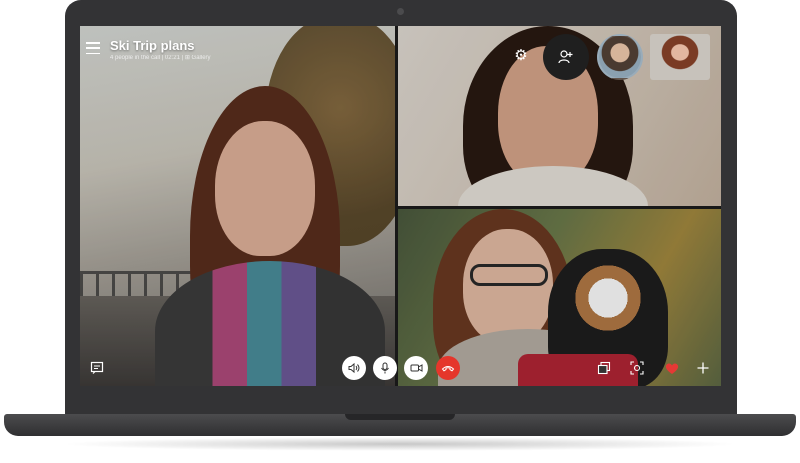 This screenshot has height=463, width=800. I want to click on video-button, so click(416, 368).